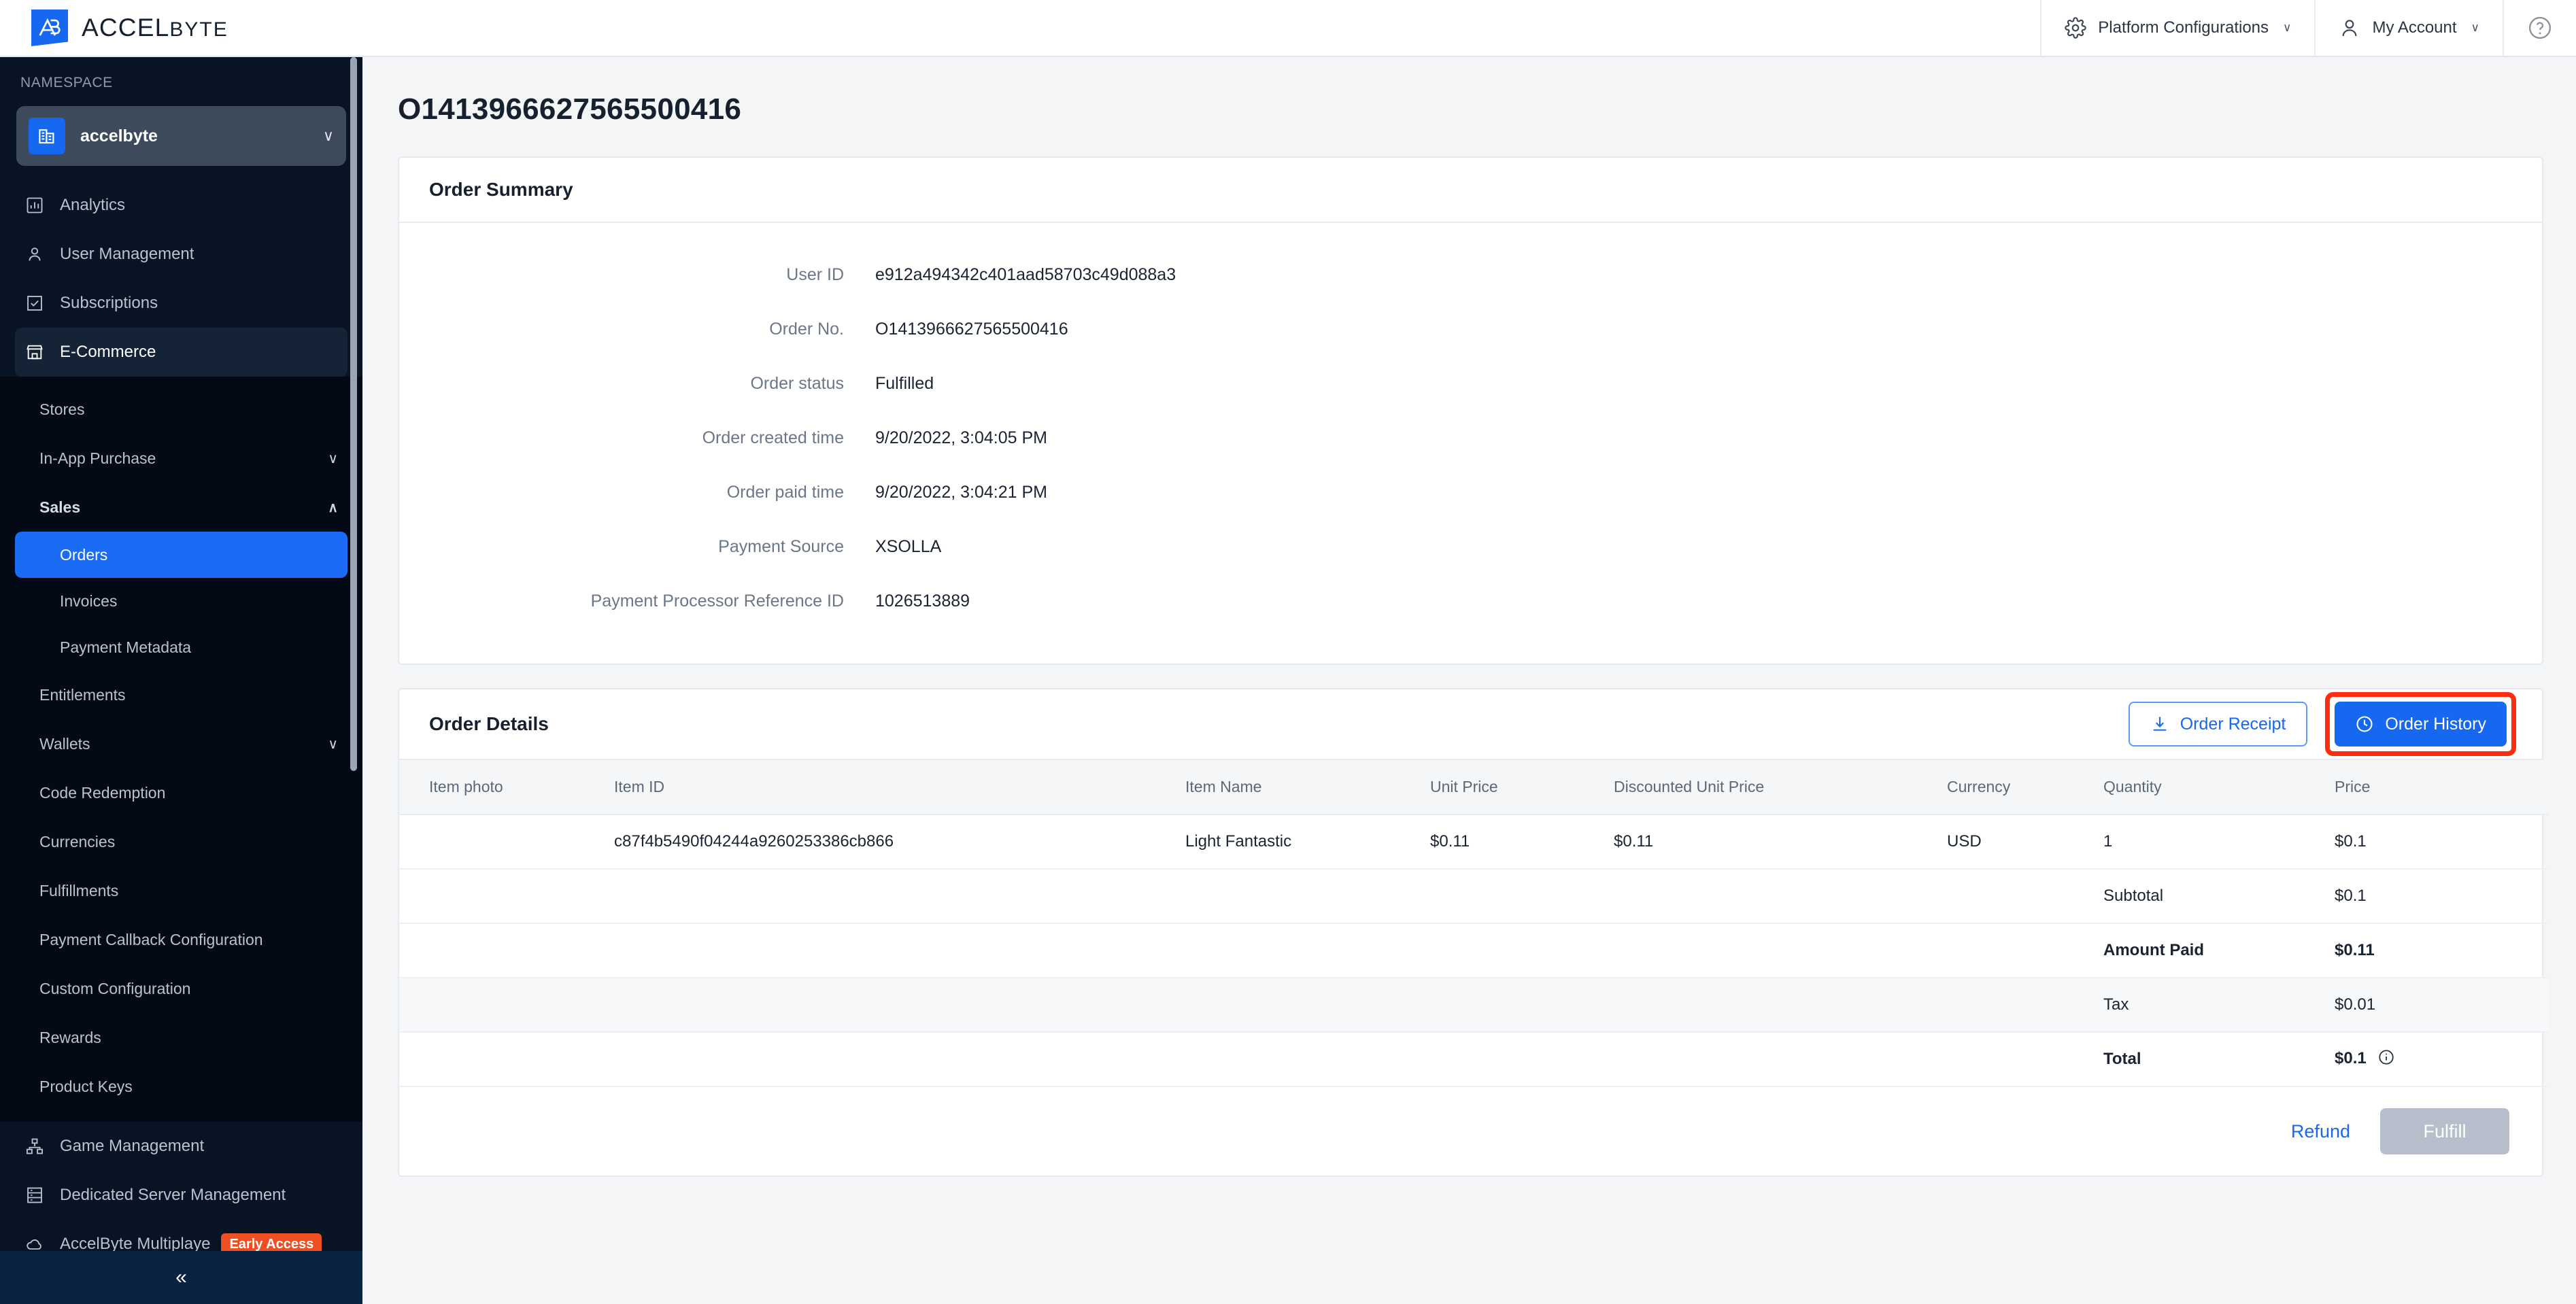  I want to click on sidebar-item-entitlements: Entitlements, so click(181, 694).